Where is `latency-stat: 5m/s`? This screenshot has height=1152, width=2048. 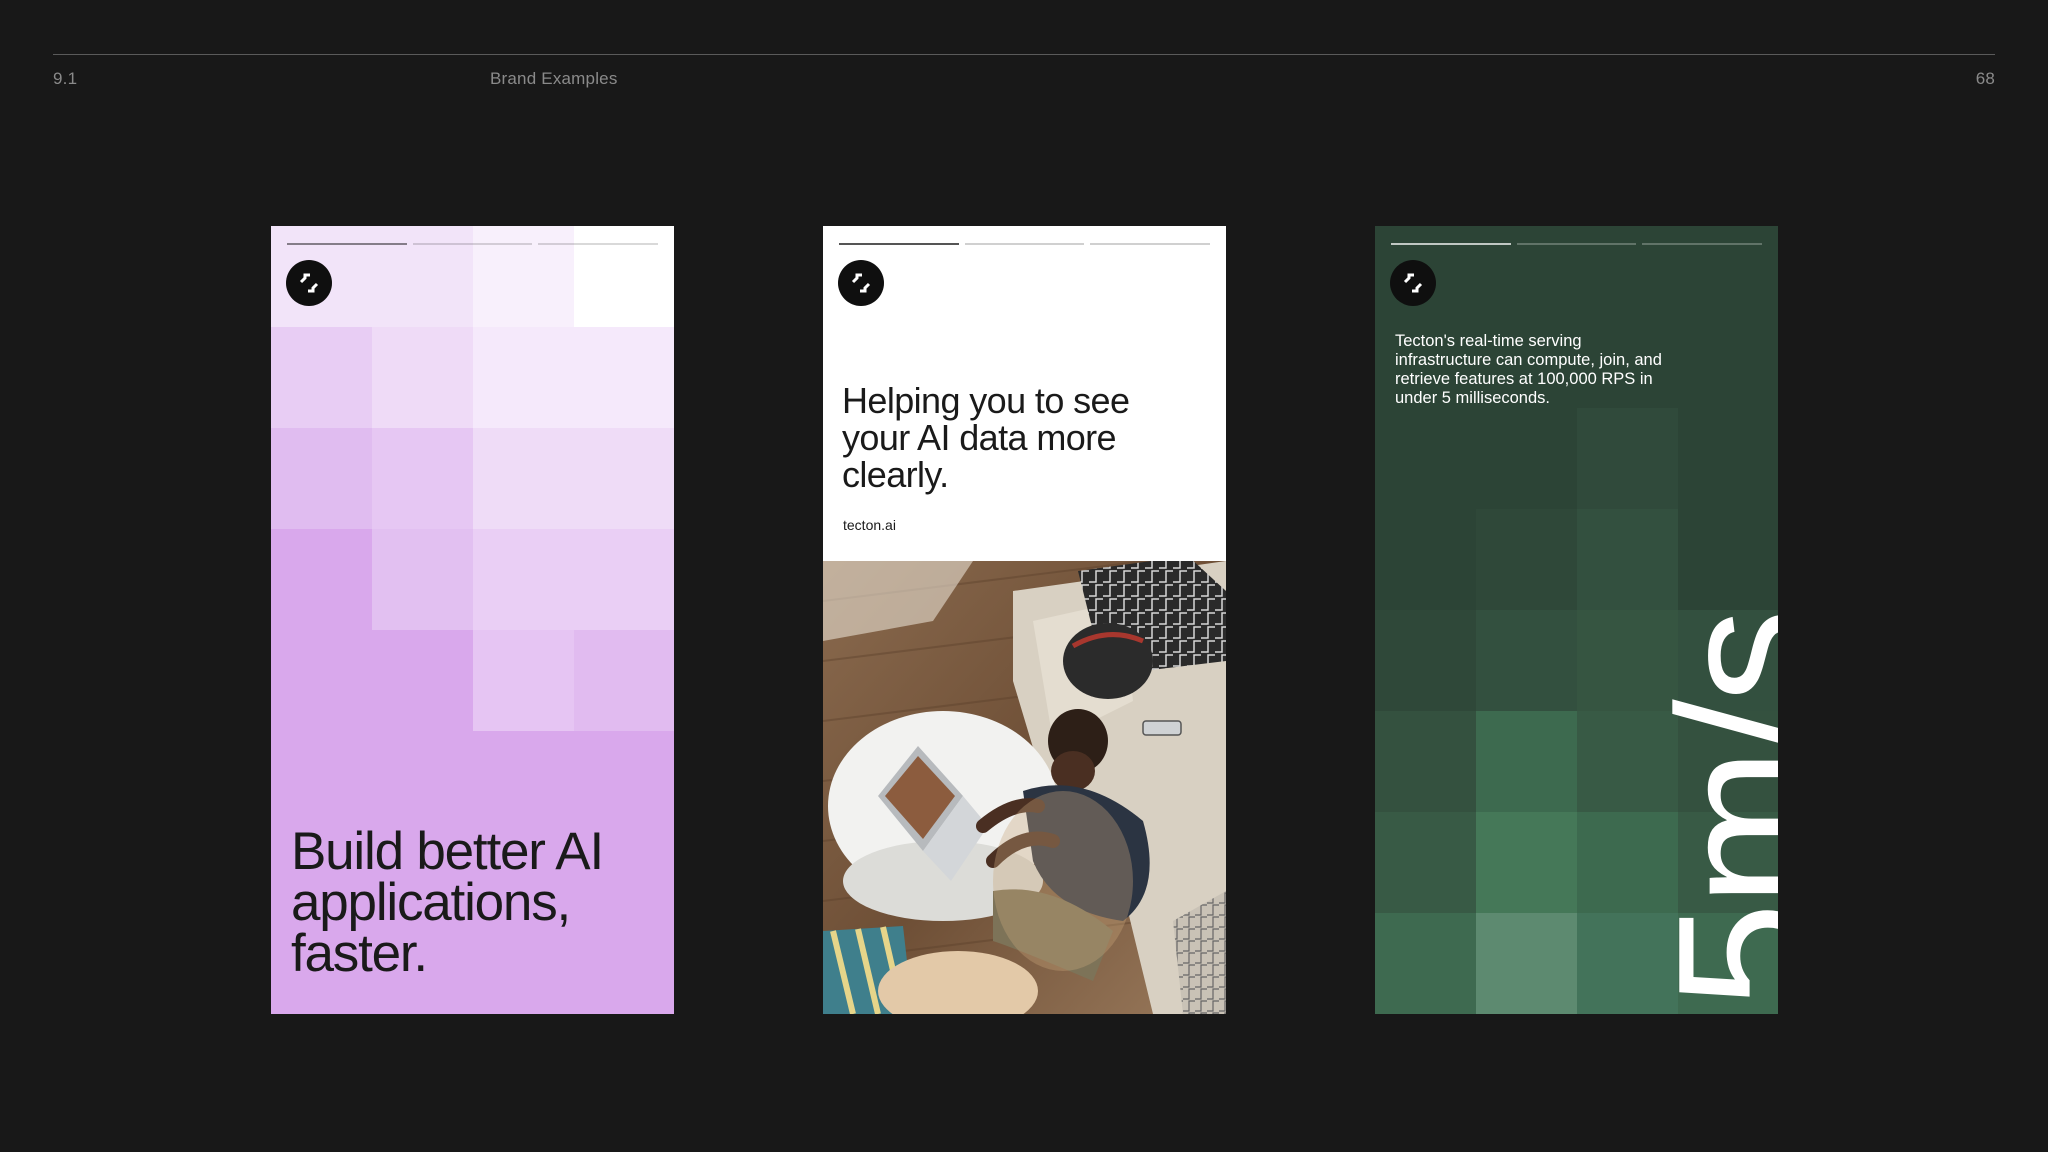 latency-stat: 5m/s is located at coordinates (1708, 810).